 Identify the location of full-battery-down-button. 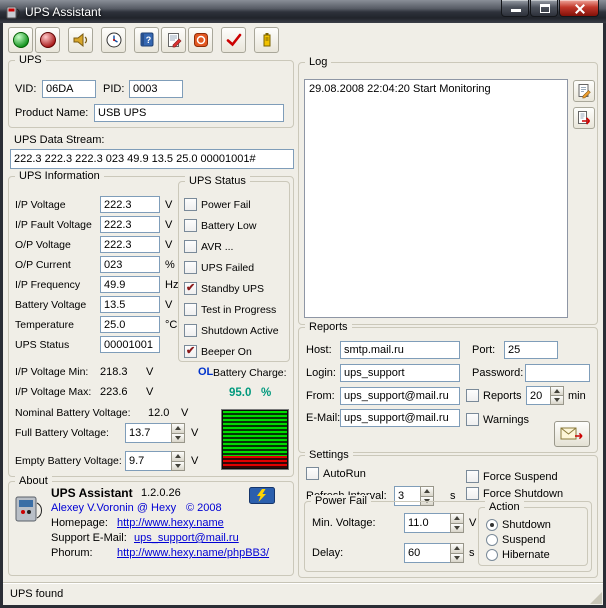
(178, 437).